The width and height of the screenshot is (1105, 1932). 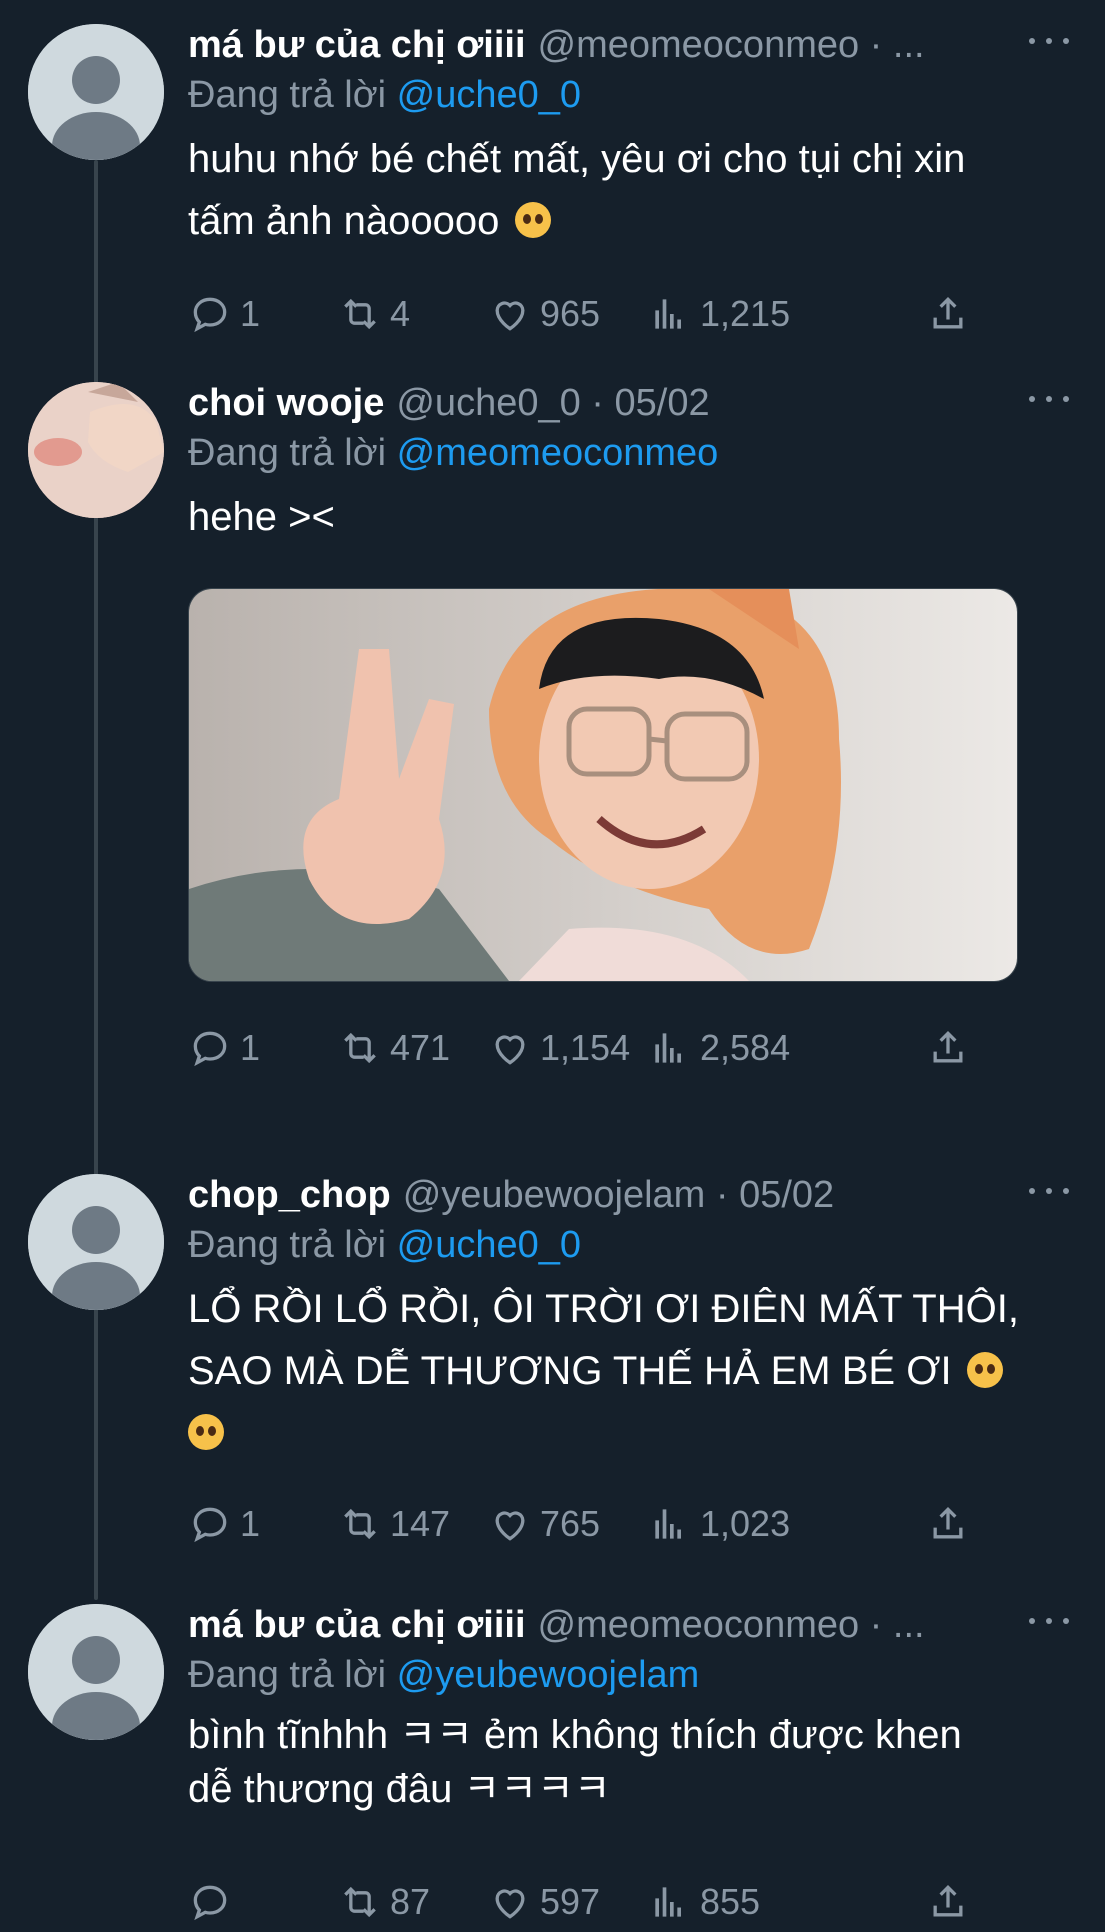 I want to click on views-button: 2,584, so click(x=719, y=1048).